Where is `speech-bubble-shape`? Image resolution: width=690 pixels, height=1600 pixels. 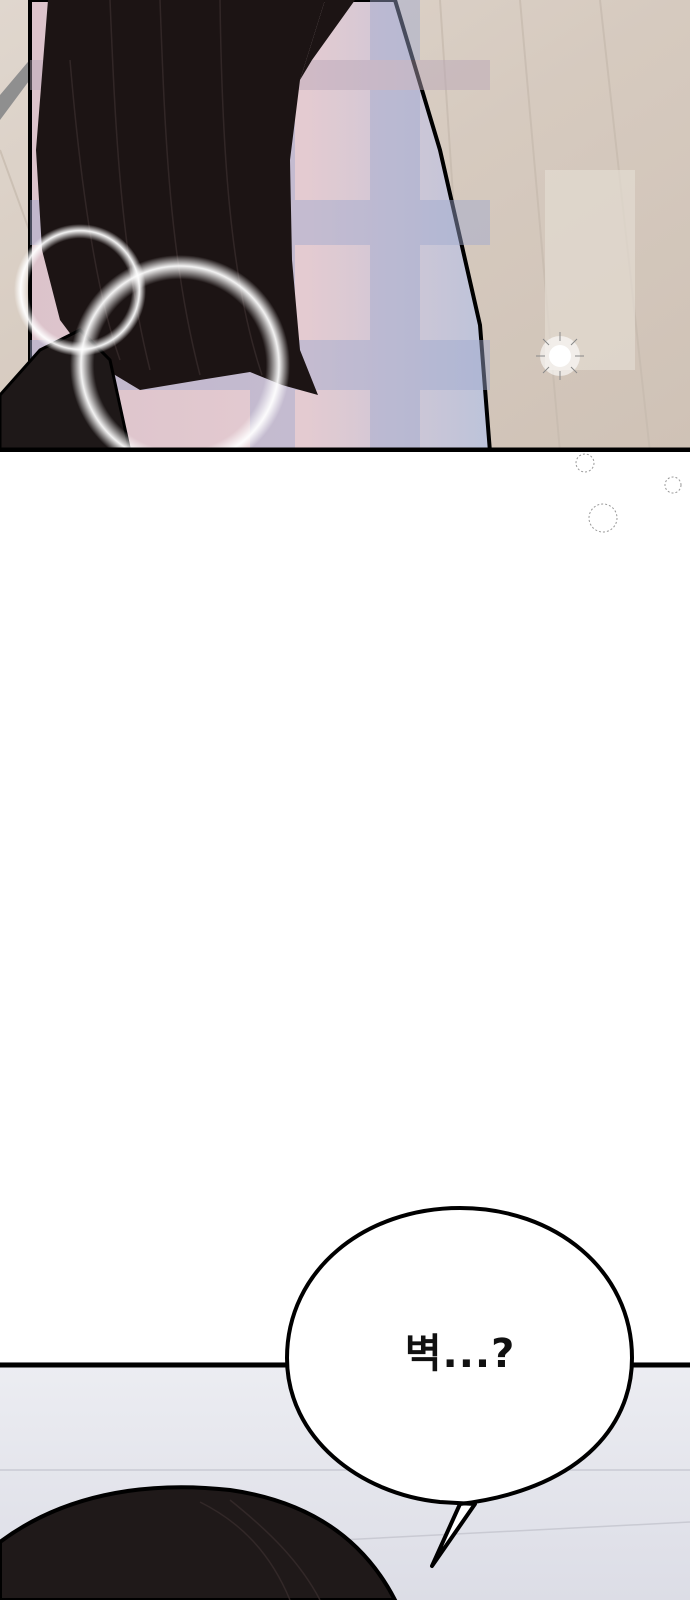 speech-bubble-shape is located at coordinates (459, 1387).